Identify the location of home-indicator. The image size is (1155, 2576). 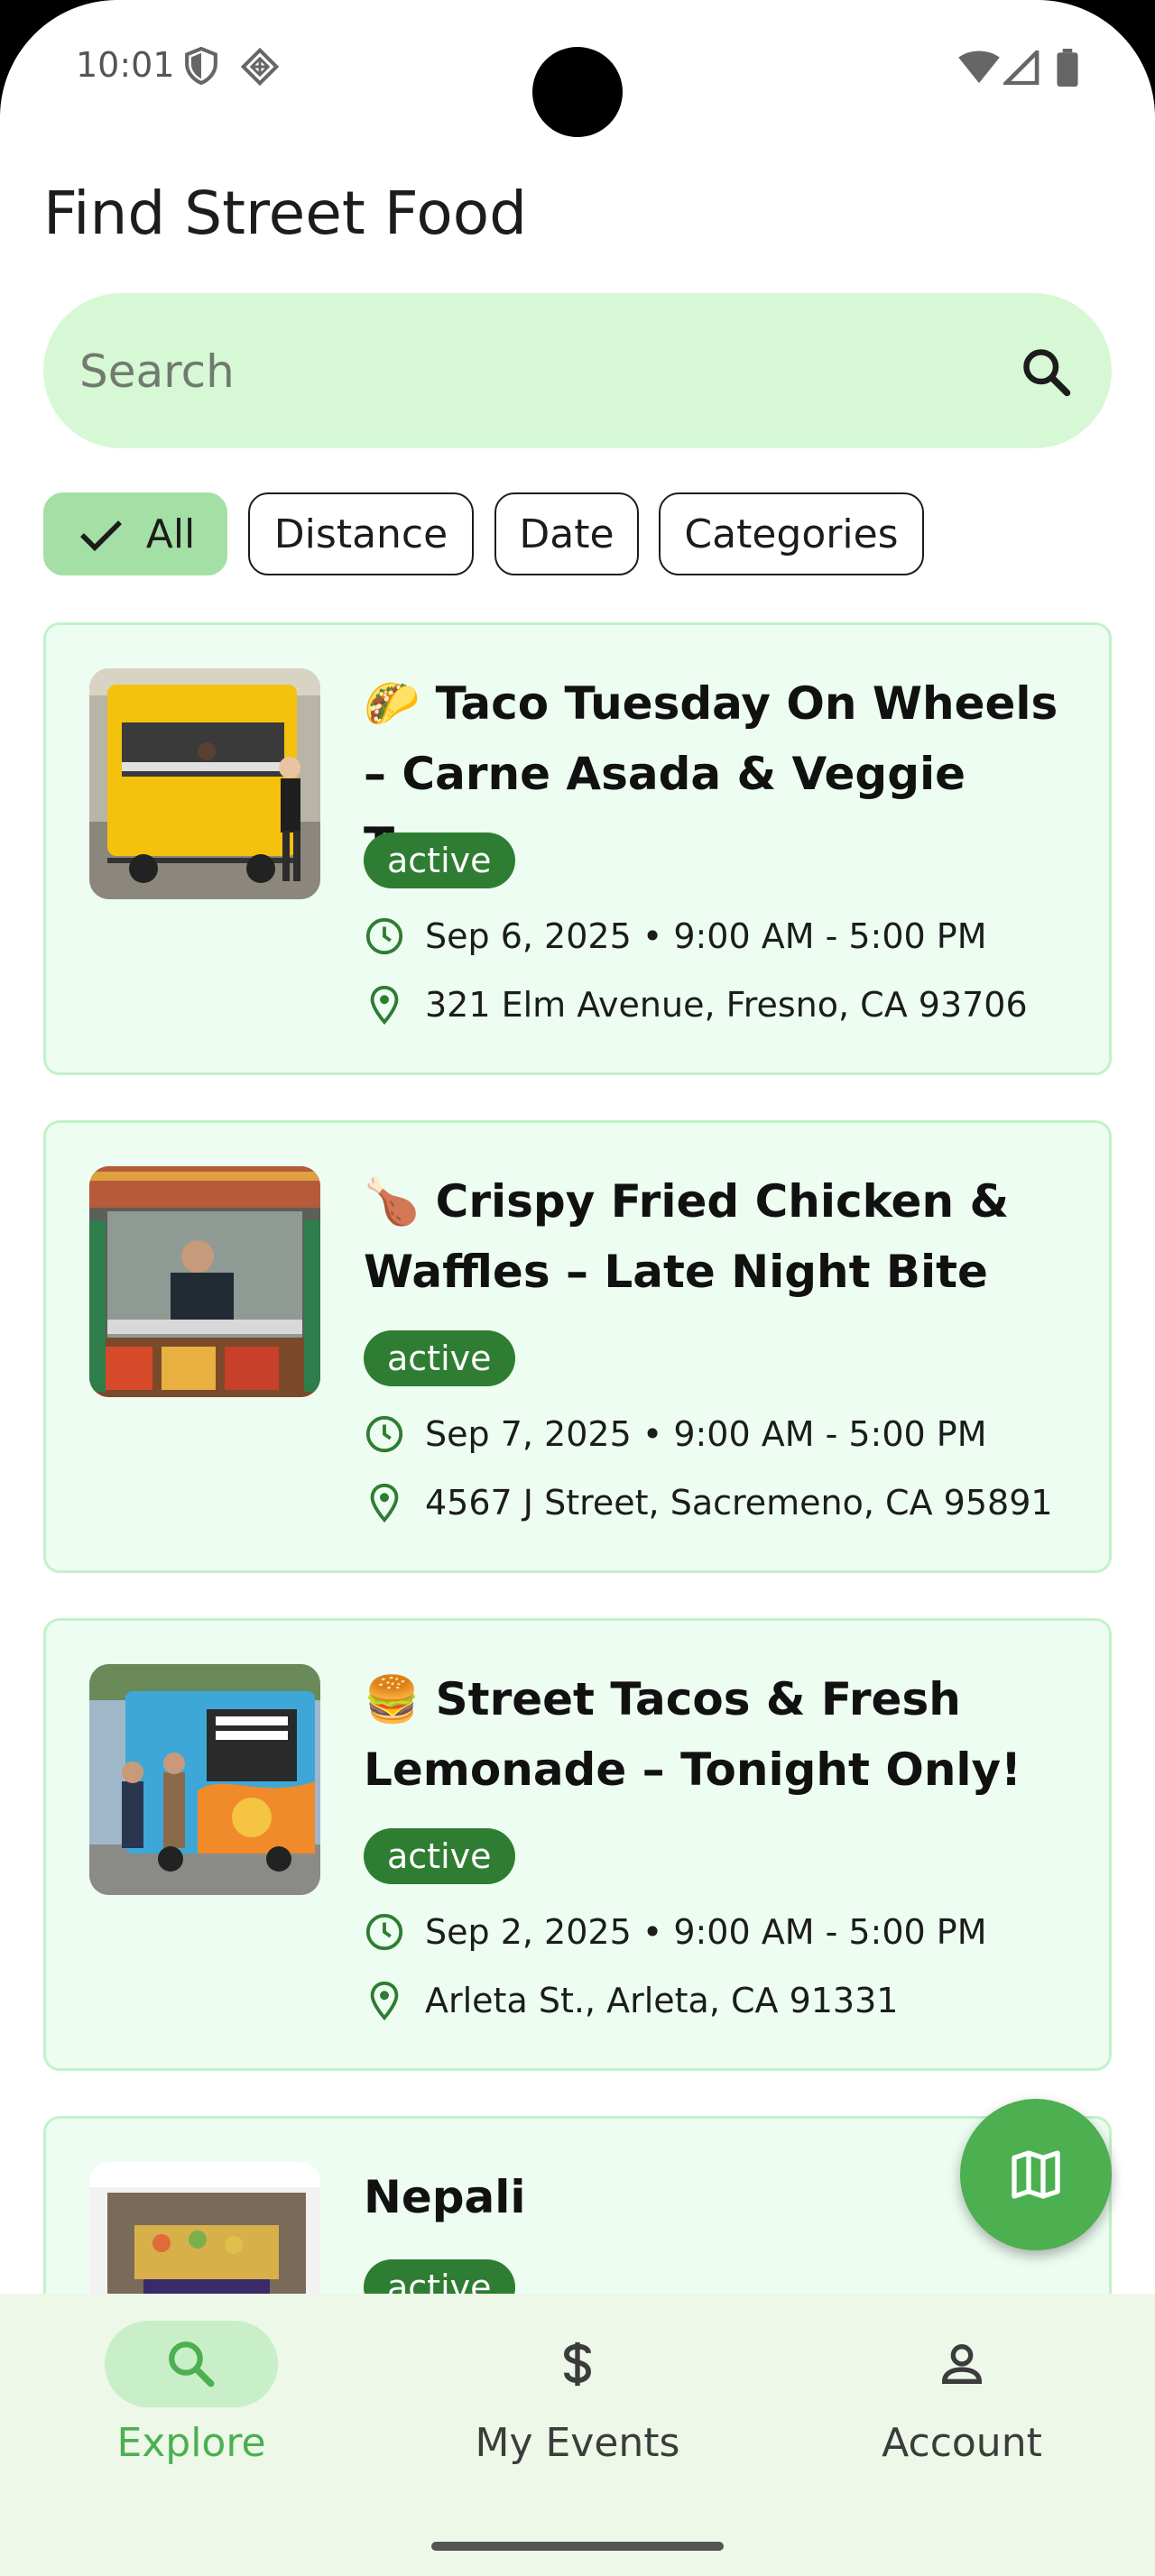
(577, 2546).